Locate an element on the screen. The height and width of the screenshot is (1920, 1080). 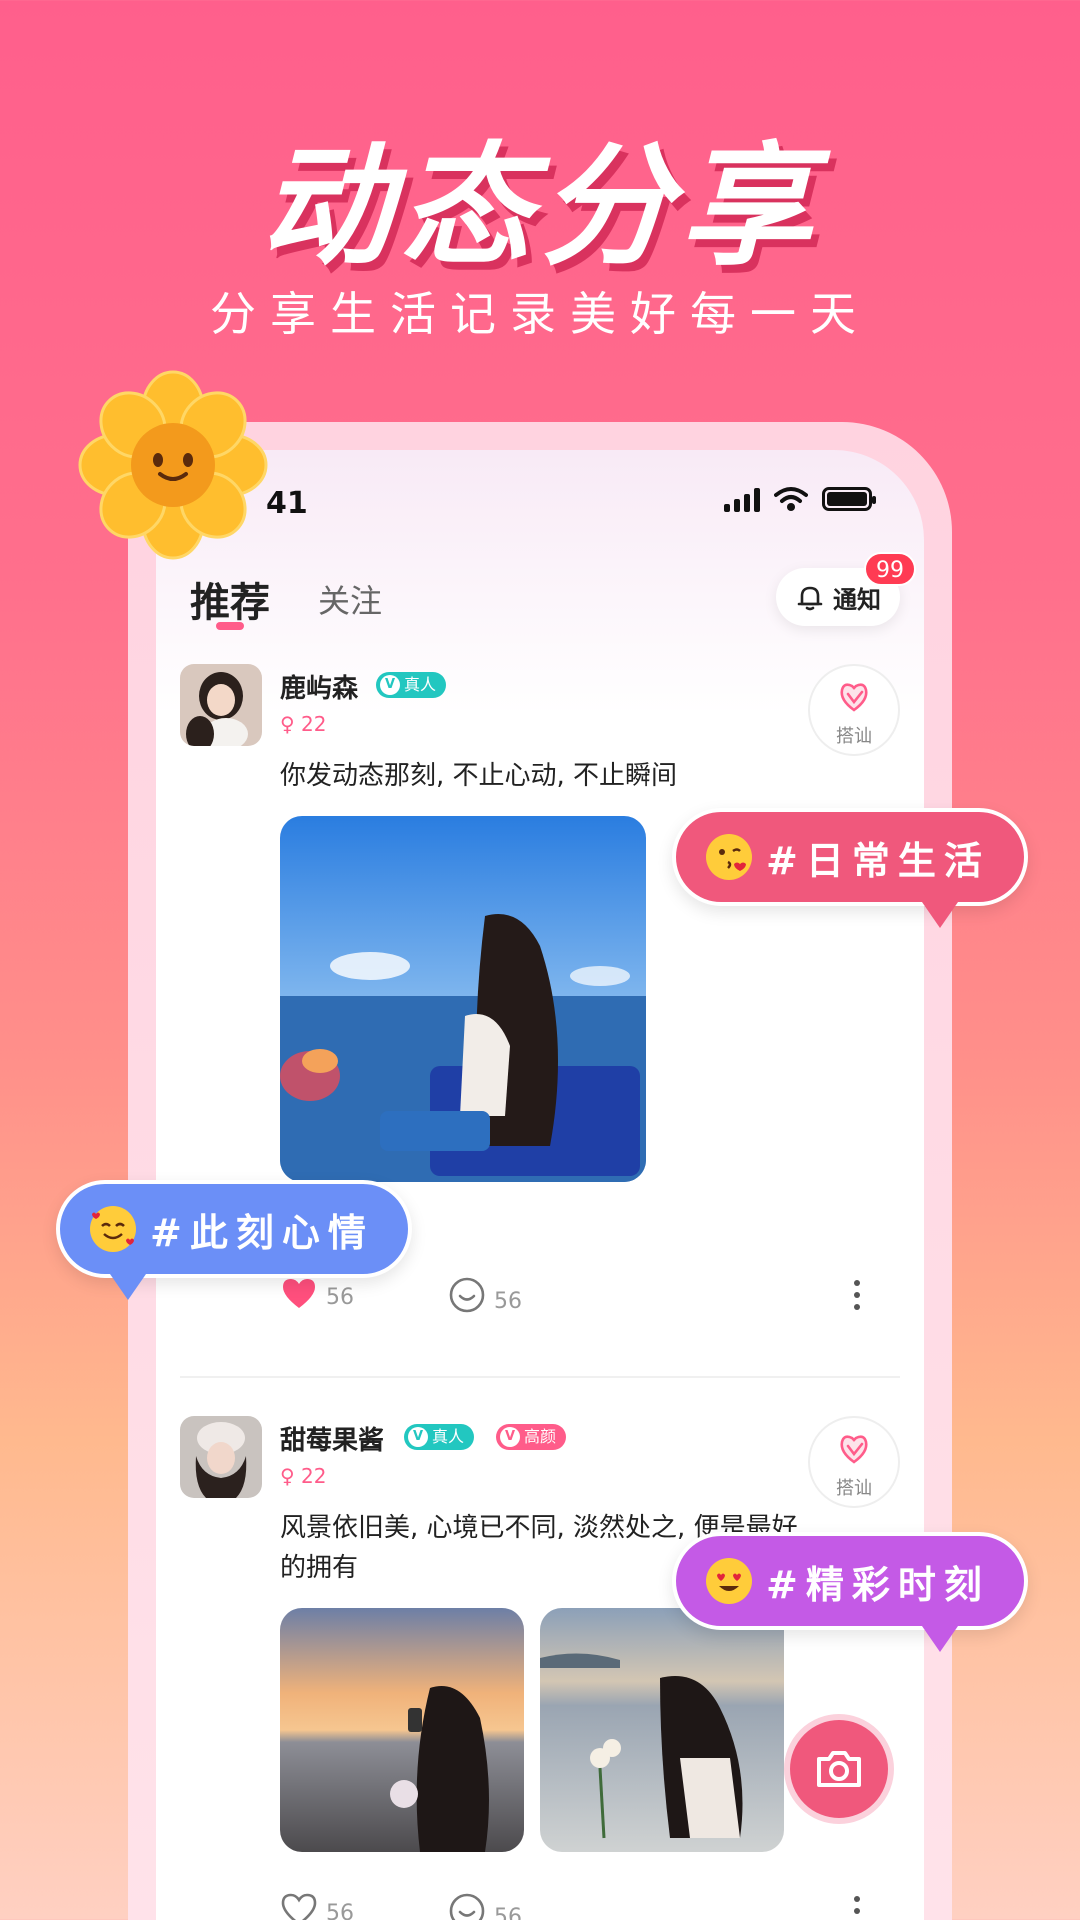
flower-mascot-icon is located at coordinates (173, 465).